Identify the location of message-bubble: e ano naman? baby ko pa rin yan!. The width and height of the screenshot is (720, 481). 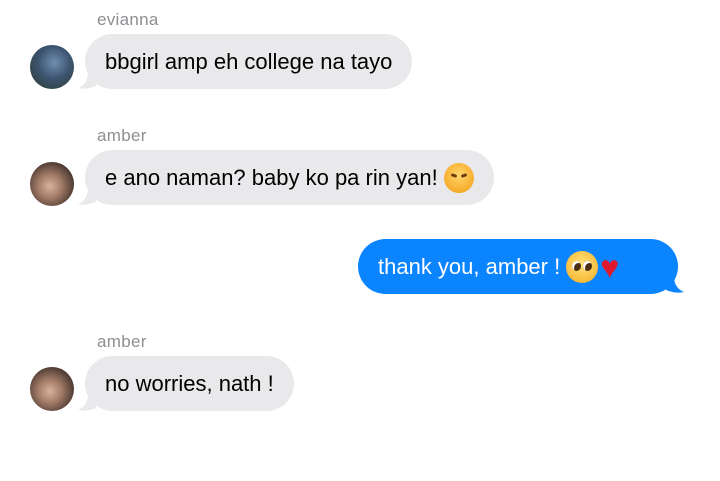
(289, 177).